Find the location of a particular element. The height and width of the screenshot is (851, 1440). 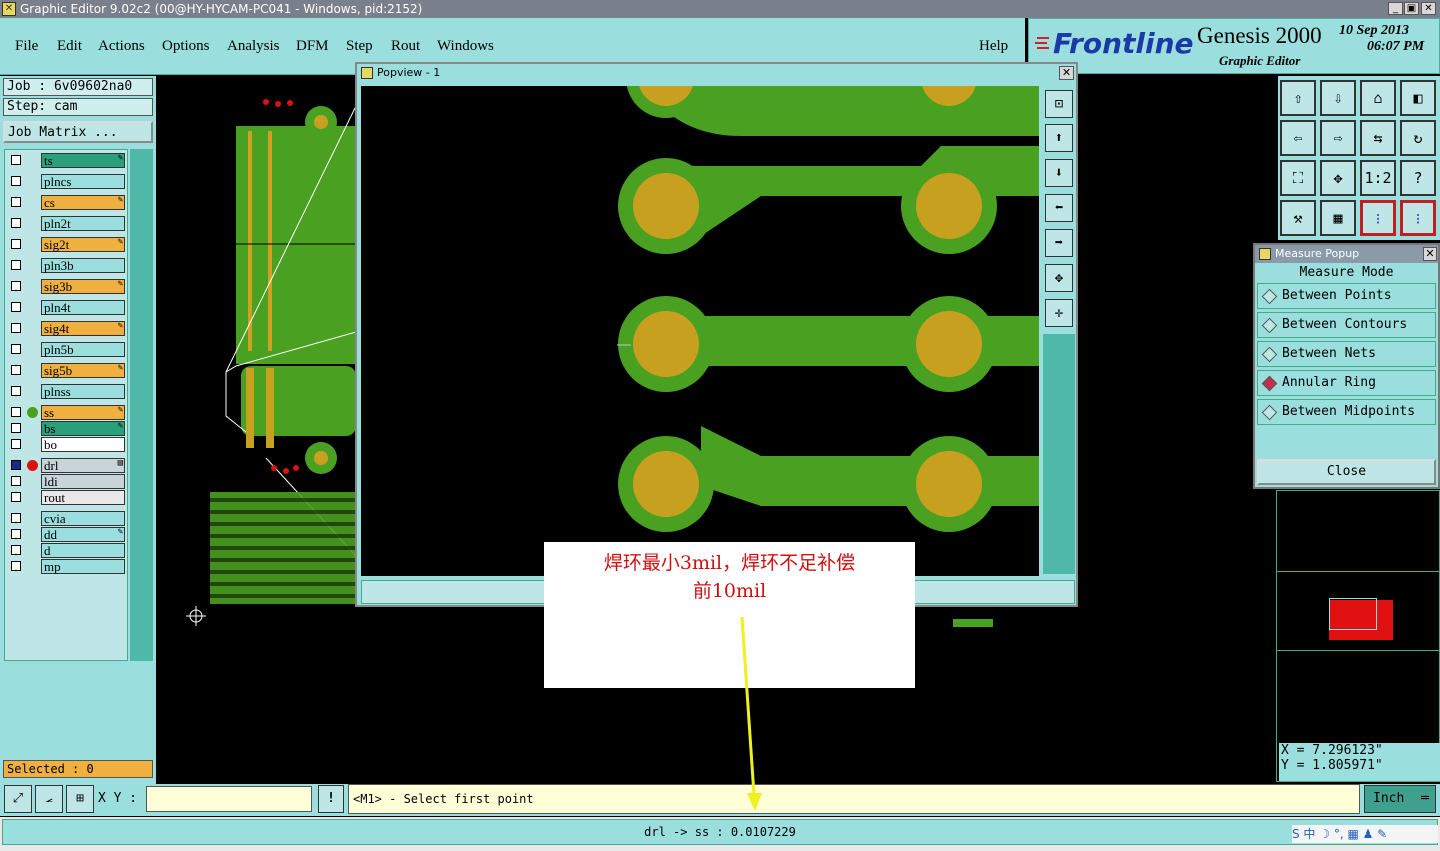

home-icon: ⌂ is located at coordinates (1378, 98).